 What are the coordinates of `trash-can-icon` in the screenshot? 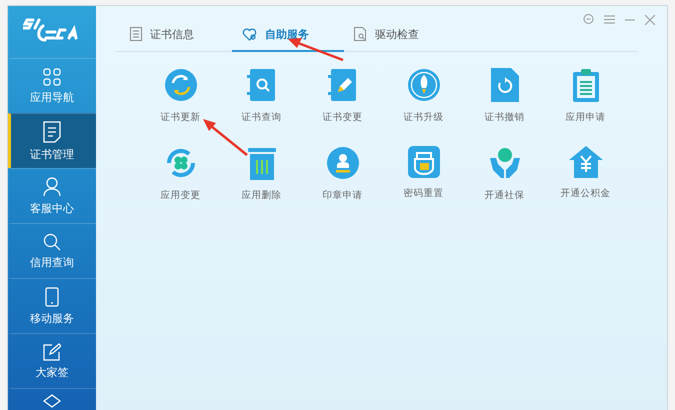 It's located at (262, 163).